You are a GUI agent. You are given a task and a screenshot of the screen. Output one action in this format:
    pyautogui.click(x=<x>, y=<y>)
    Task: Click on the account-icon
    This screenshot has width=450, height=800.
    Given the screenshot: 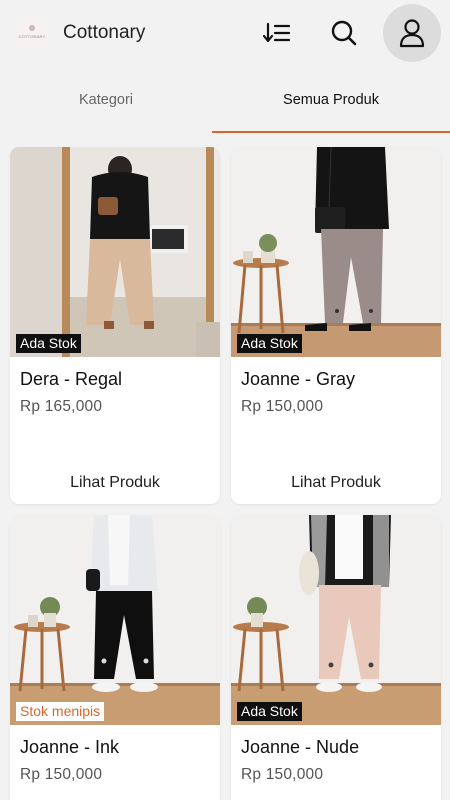 What is the action you would take?
    pyautogui.click(x=412, y=33)
    